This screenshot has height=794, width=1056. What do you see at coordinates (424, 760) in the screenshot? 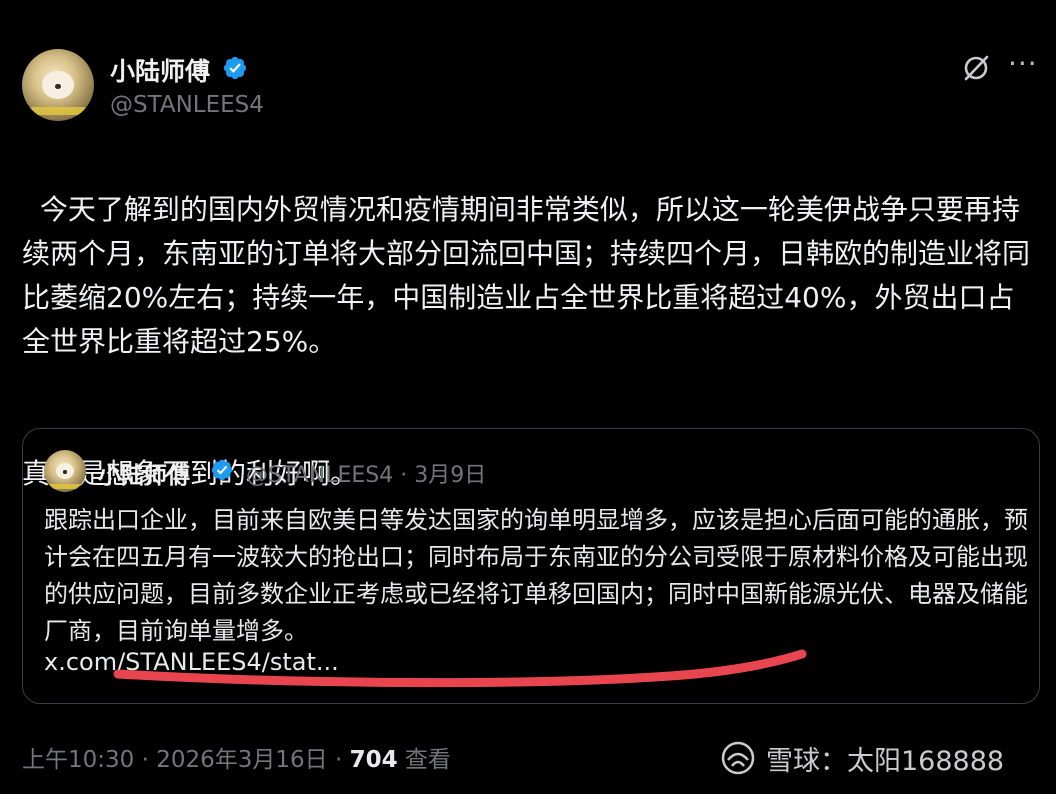
I see `views-label: 查看` at bounding box center [424, 760].